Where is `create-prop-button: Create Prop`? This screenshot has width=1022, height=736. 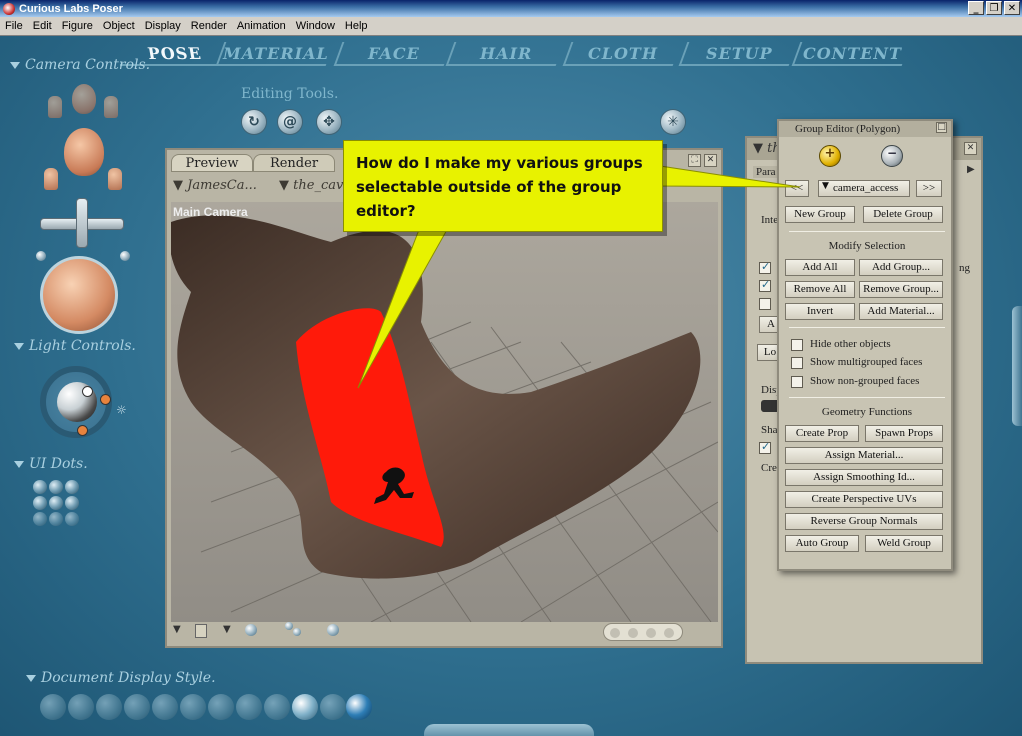
create-prop-button: Create Prop is located at coordinates (822, 433).